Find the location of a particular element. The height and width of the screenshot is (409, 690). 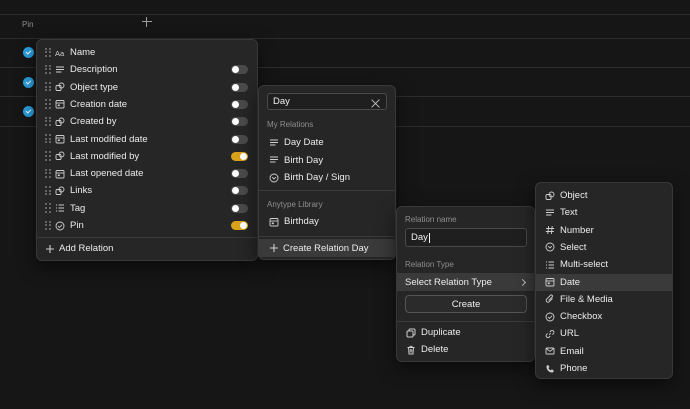

delete-item: Delete is located at coordinates (465, 349).